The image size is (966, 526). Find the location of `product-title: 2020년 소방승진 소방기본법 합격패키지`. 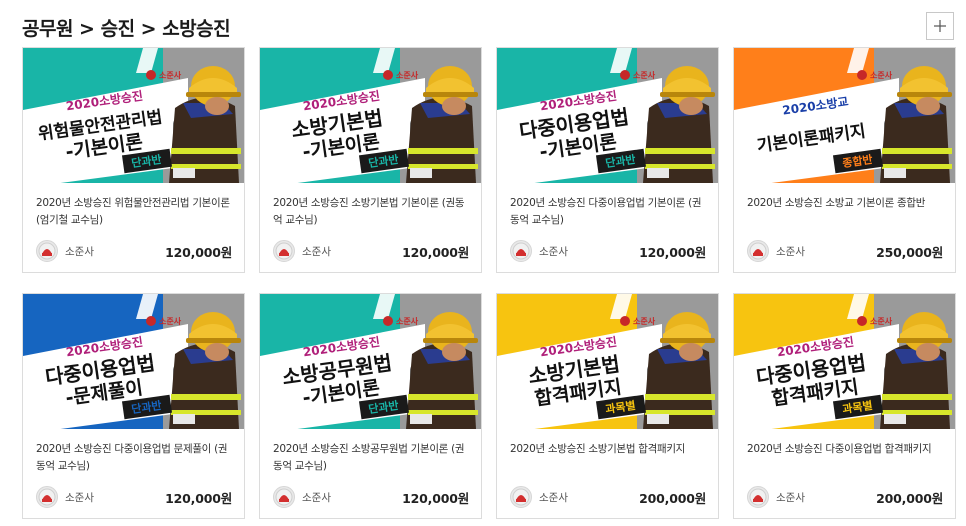

product-title: 2020년 소방승진 소방기본법 합격패키지 is located at coordinates (608, 459).